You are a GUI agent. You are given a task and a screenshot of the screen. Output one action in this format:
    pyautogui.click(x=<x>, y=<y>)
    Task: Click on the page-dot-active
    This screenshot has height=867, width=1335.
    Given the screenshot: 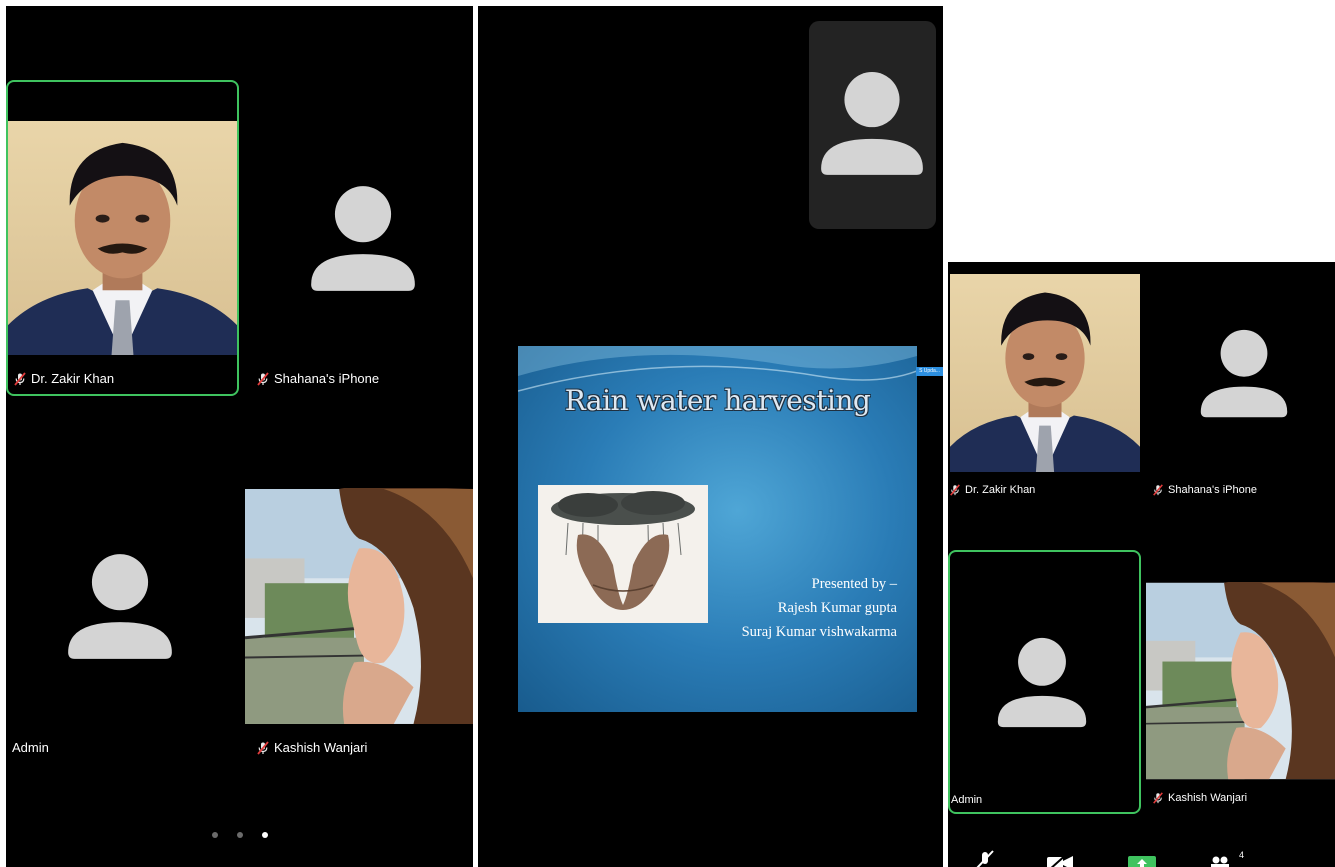 What is the action you would take?
    pyautogui.click(x=264, y=835)
    